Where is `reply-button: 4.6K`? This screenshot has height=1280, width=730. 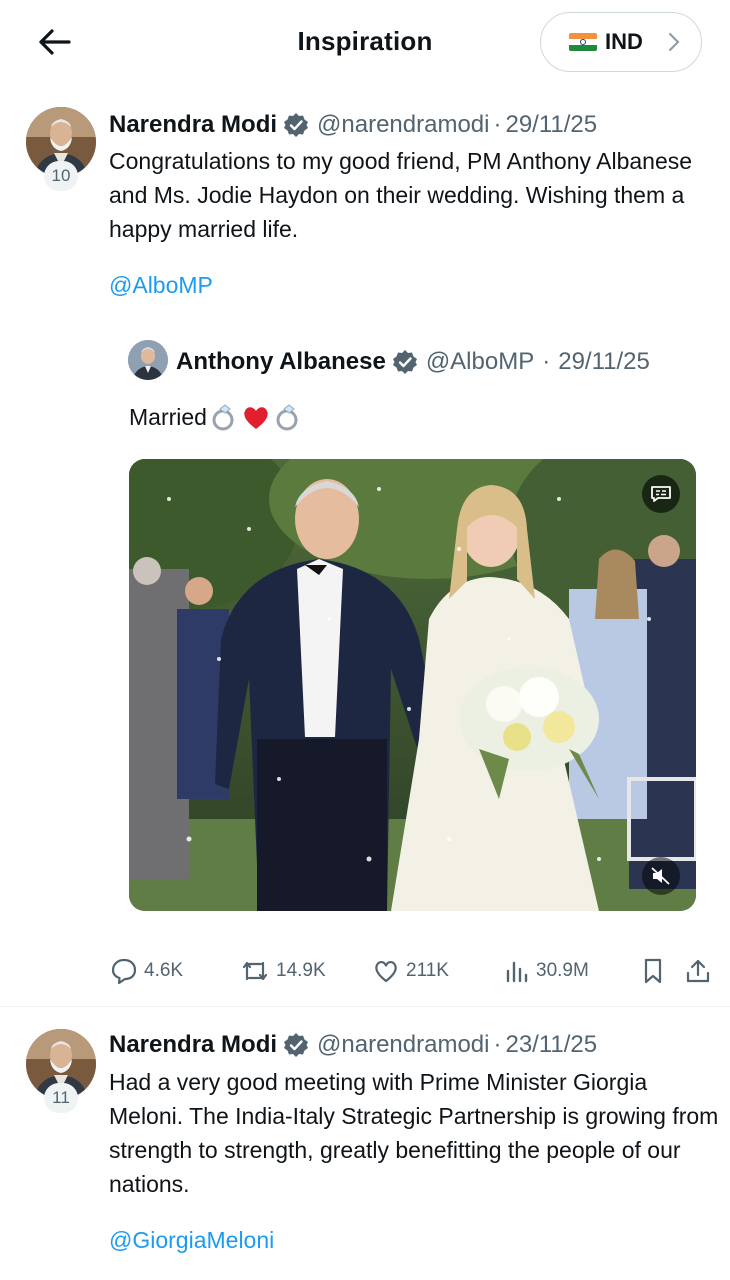 reply-button: 4.6K is located at coordinates (146, 971).